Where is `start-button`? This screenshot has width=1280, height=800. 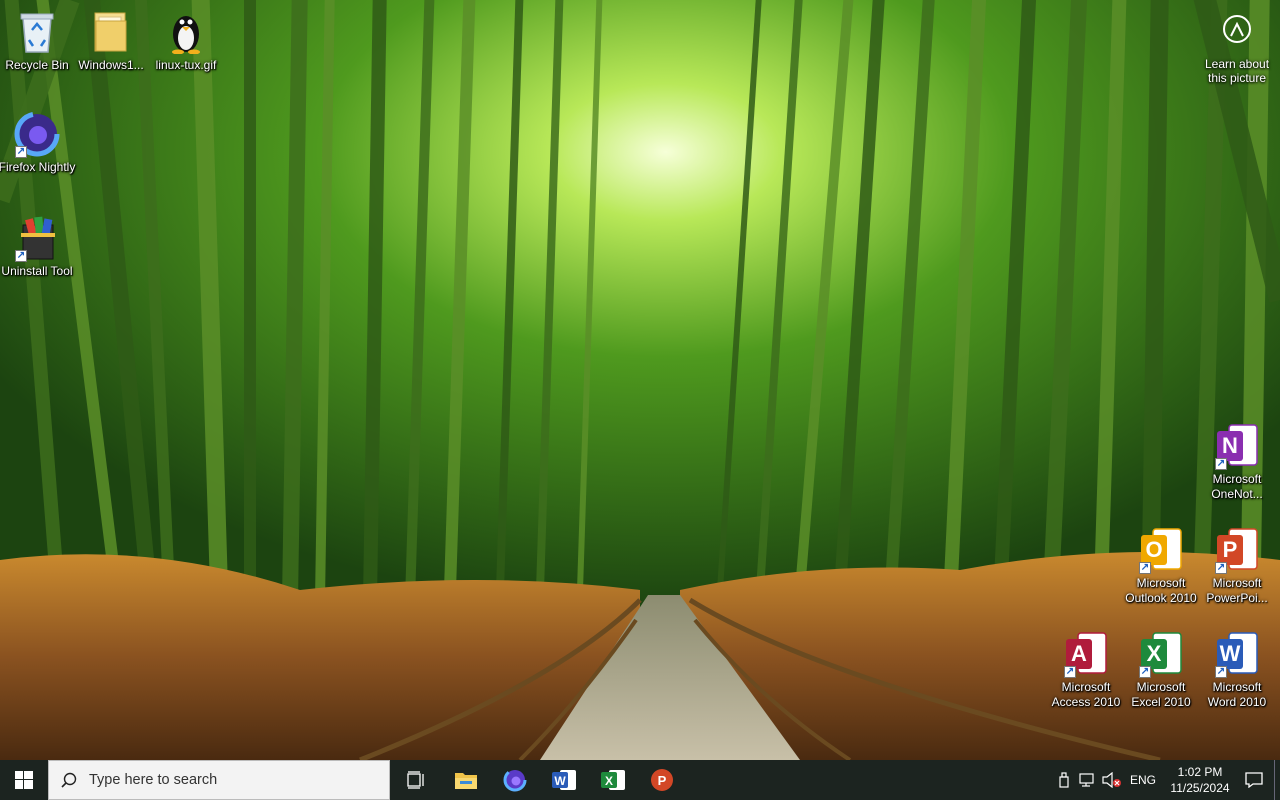 start-button is located at coordinates (24, 780).